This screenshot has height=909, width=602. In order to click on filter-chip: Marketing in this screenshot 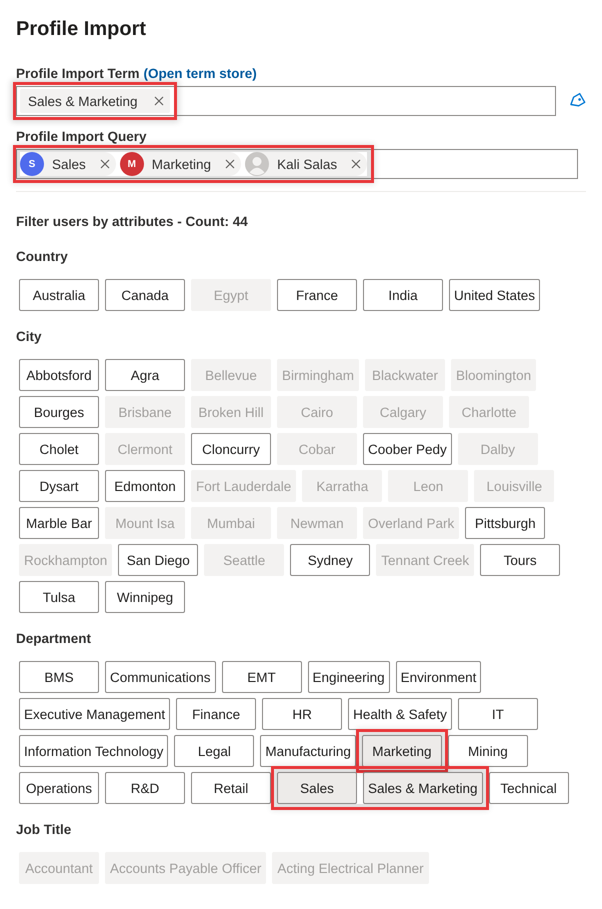, I will do `click(402, 751)`.